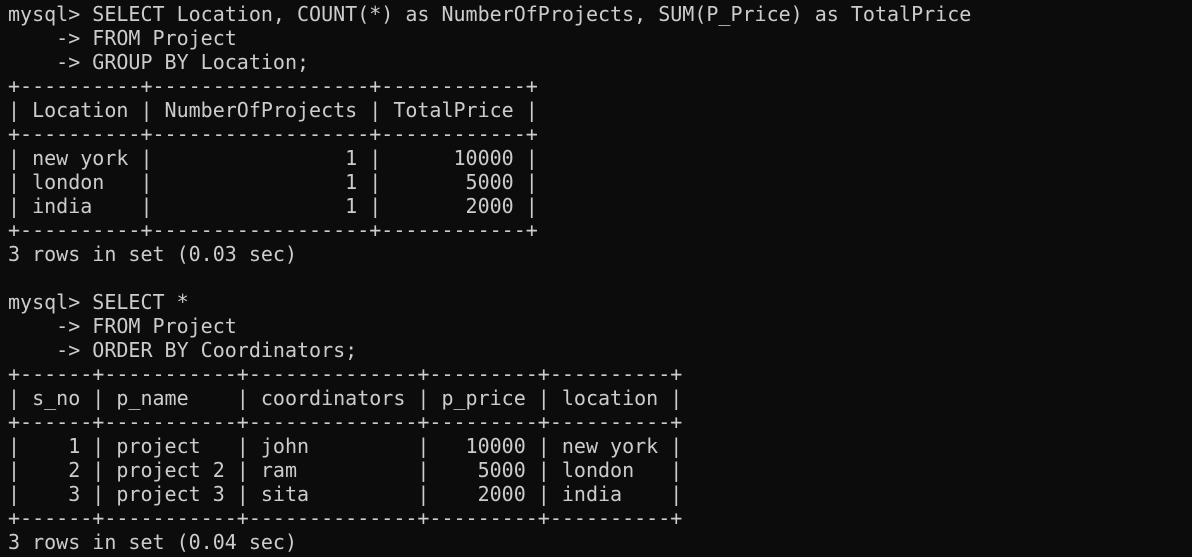 The image size is (1192, 557). I want to click on query2-continuation-from: -> FROM Project, so click(122, 326).